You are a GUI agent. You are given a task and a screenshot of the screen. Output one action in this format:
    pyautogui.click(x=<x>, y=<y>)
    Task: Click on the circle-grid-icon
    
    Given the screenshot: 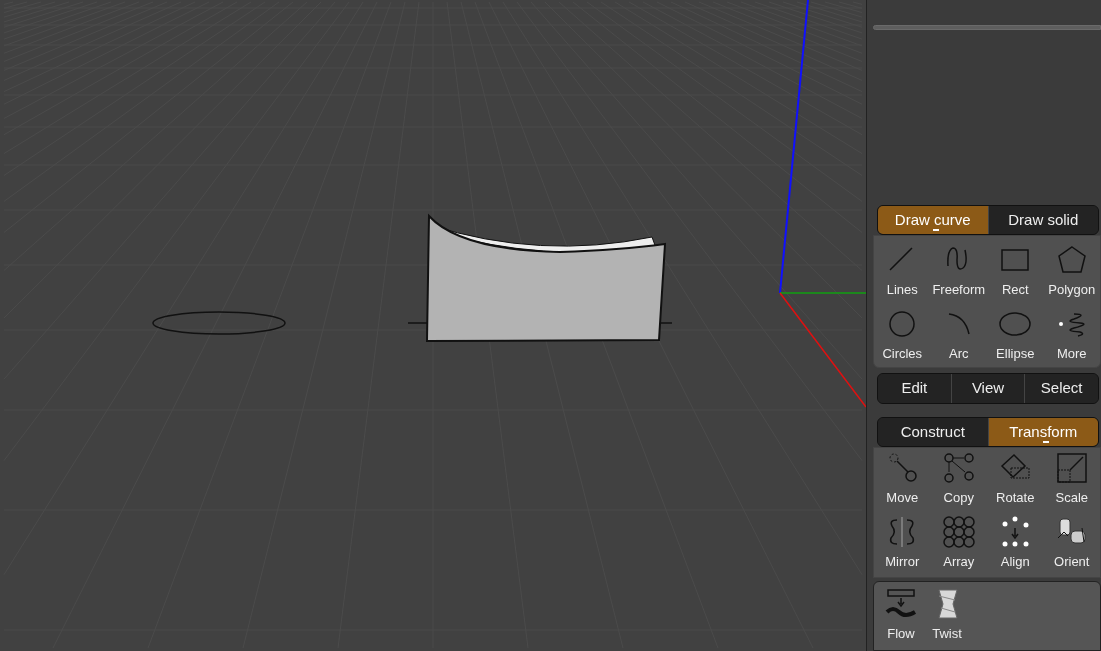 What is the action you would take?
    pyautogui.click(x=958, y=532)
    